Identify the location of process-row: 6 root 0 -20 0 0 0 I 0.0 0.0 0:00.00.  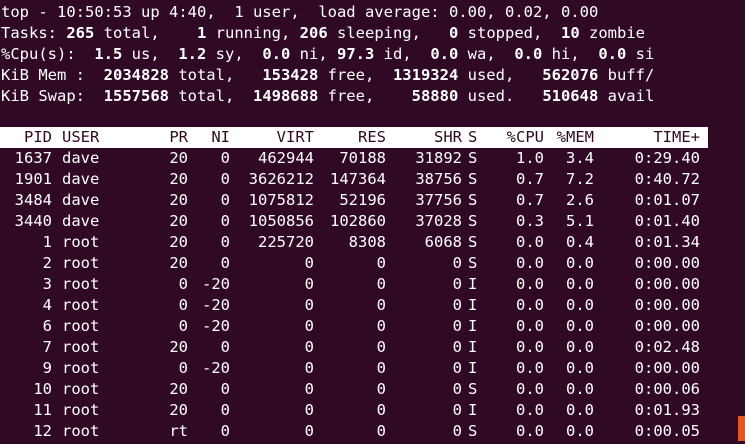
(354, 326).